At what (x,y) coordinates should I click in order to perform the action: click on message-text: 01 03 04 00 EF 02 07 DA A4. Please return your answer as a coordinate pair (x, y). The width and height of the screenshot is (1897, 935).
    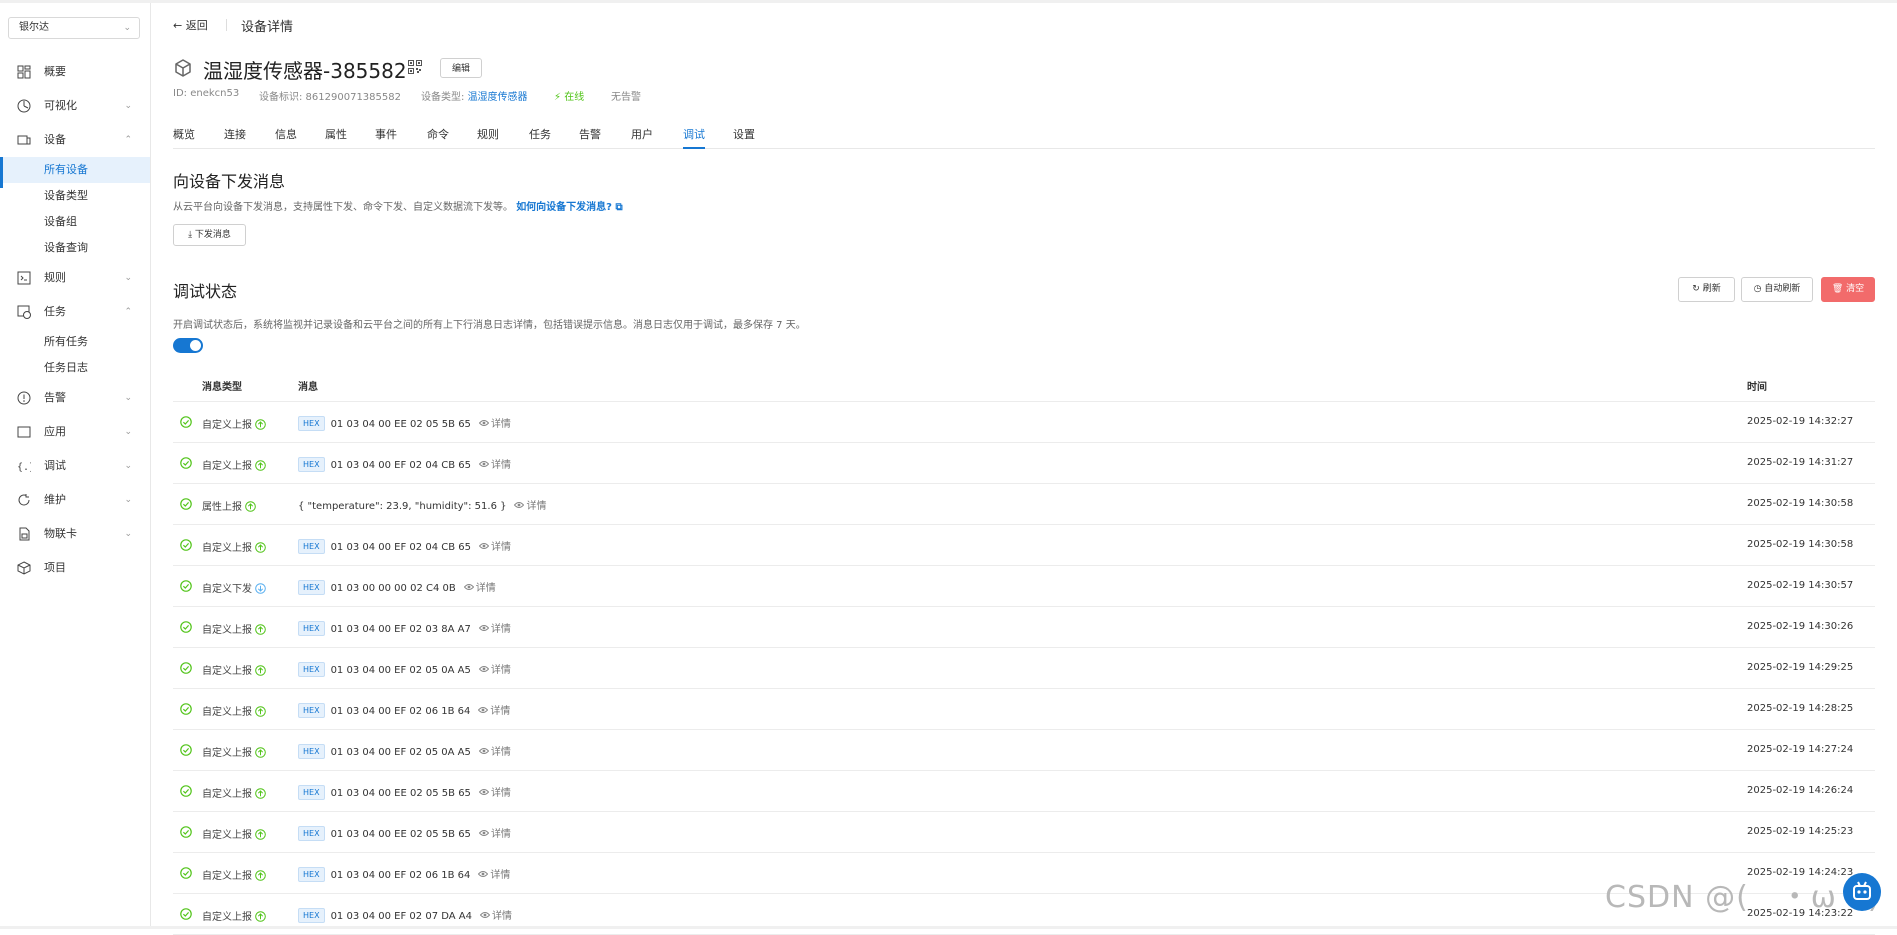
    Looking at the image, I should click on (401, 916).